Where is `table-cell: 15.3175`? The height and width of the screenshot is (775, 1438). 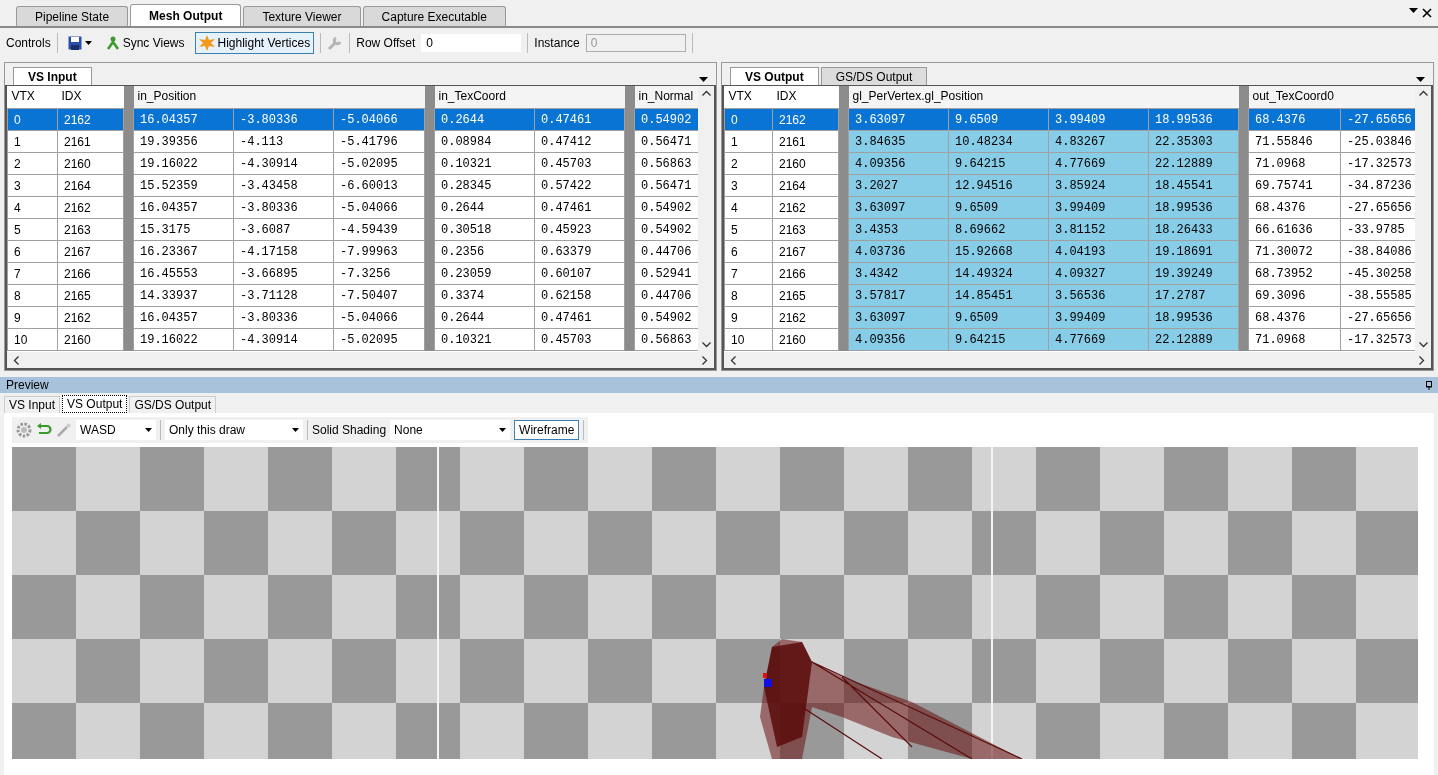
table-cell: 15.3175 is located at coordinates (183, 229).